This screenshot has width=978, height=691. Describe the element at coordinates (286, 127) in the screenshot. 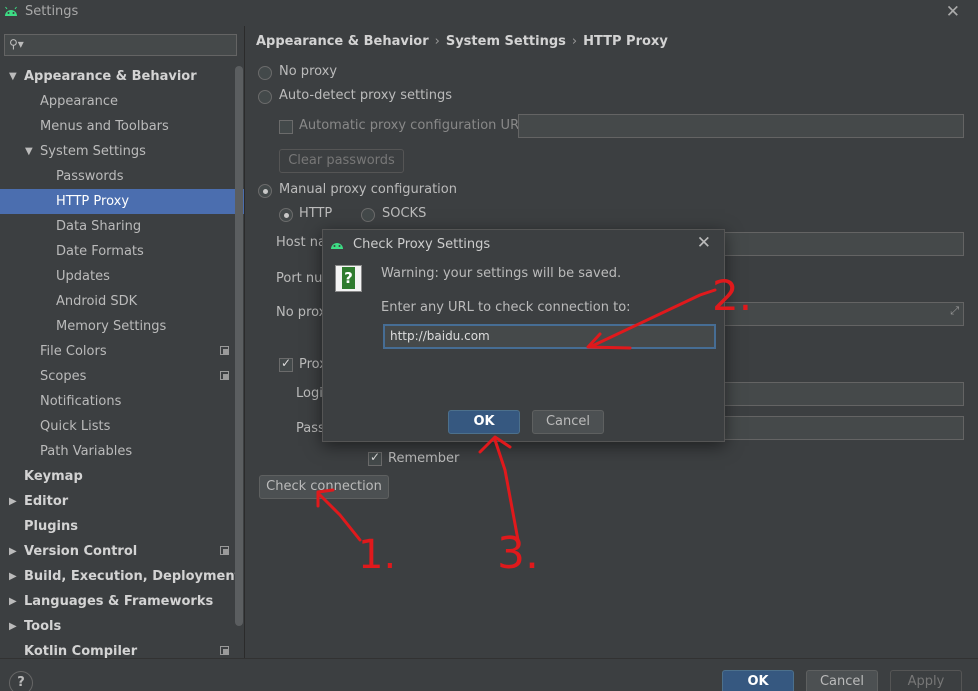

I see `auto-config-url-checkbox` at that location.